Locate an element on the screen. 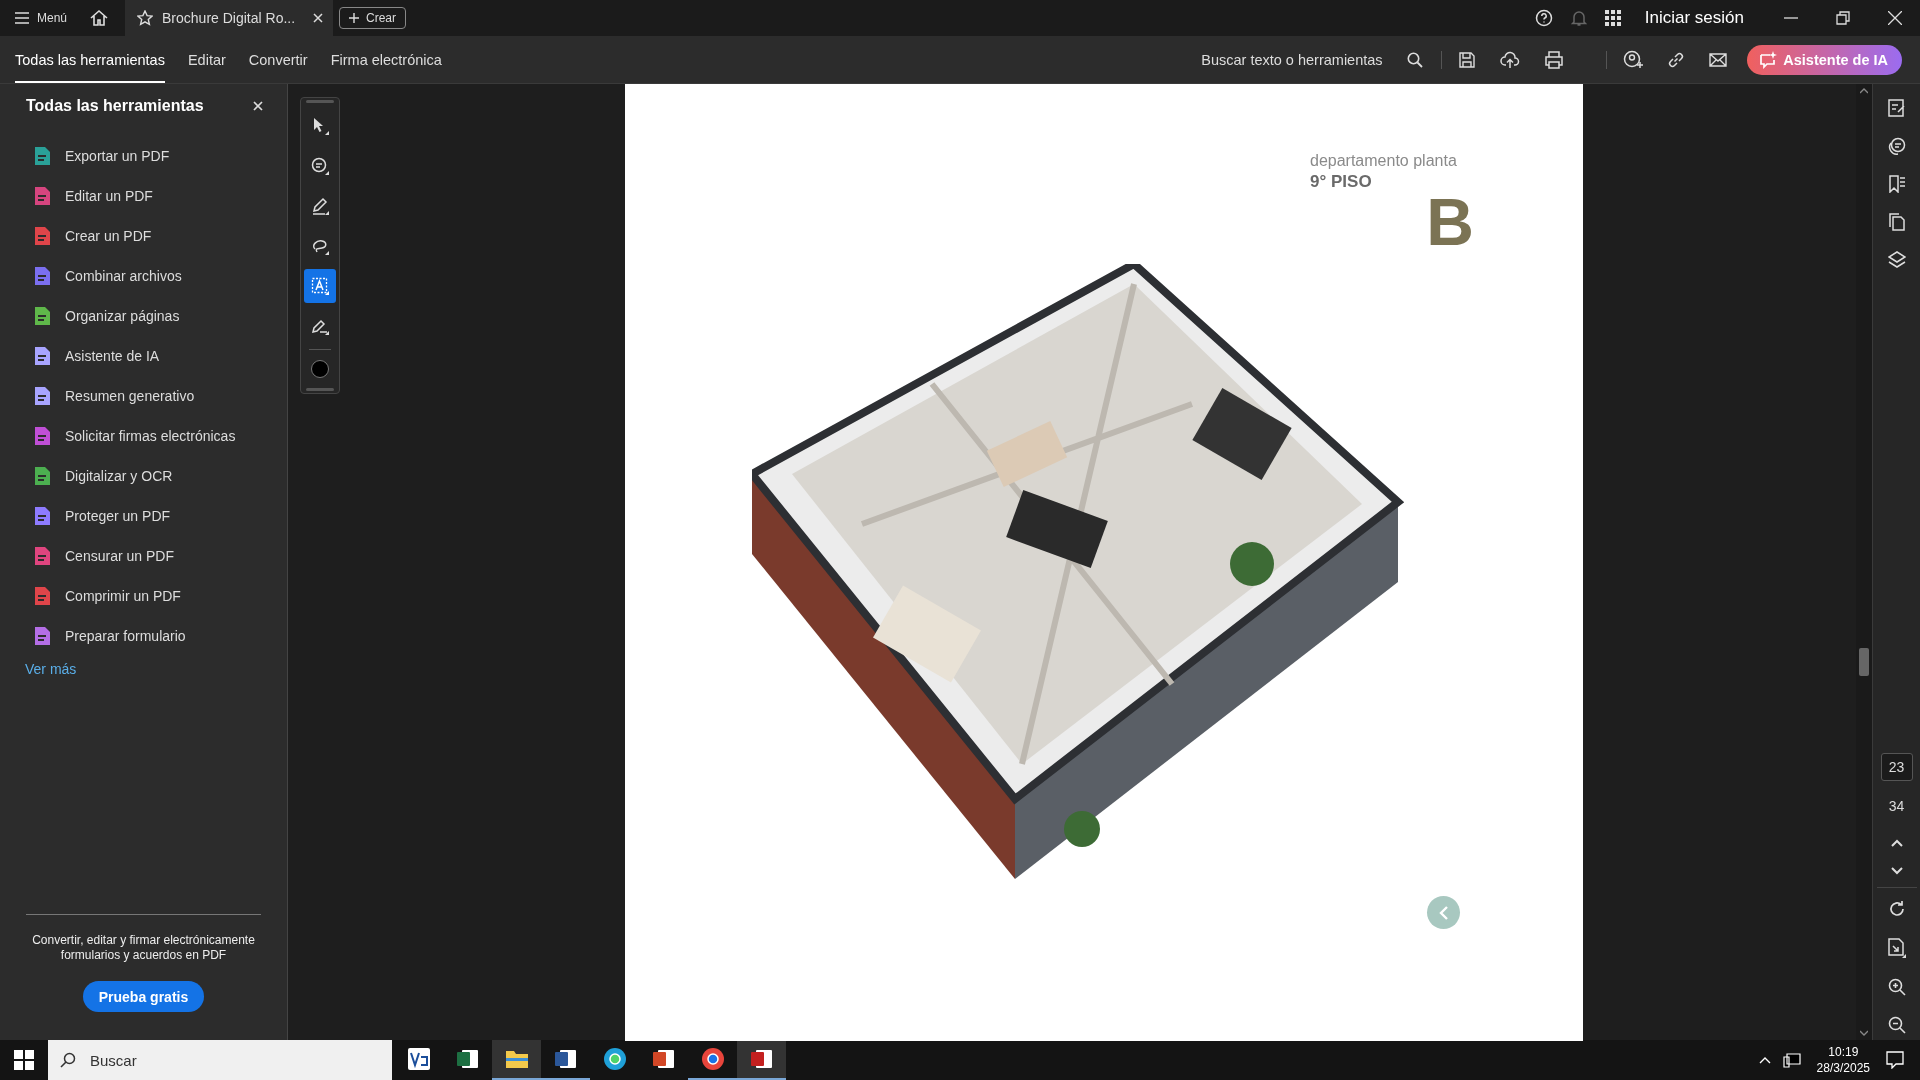 This screenshot has width=1920, height=1080. ink-color-swatch is located at coordinates (320, 369).